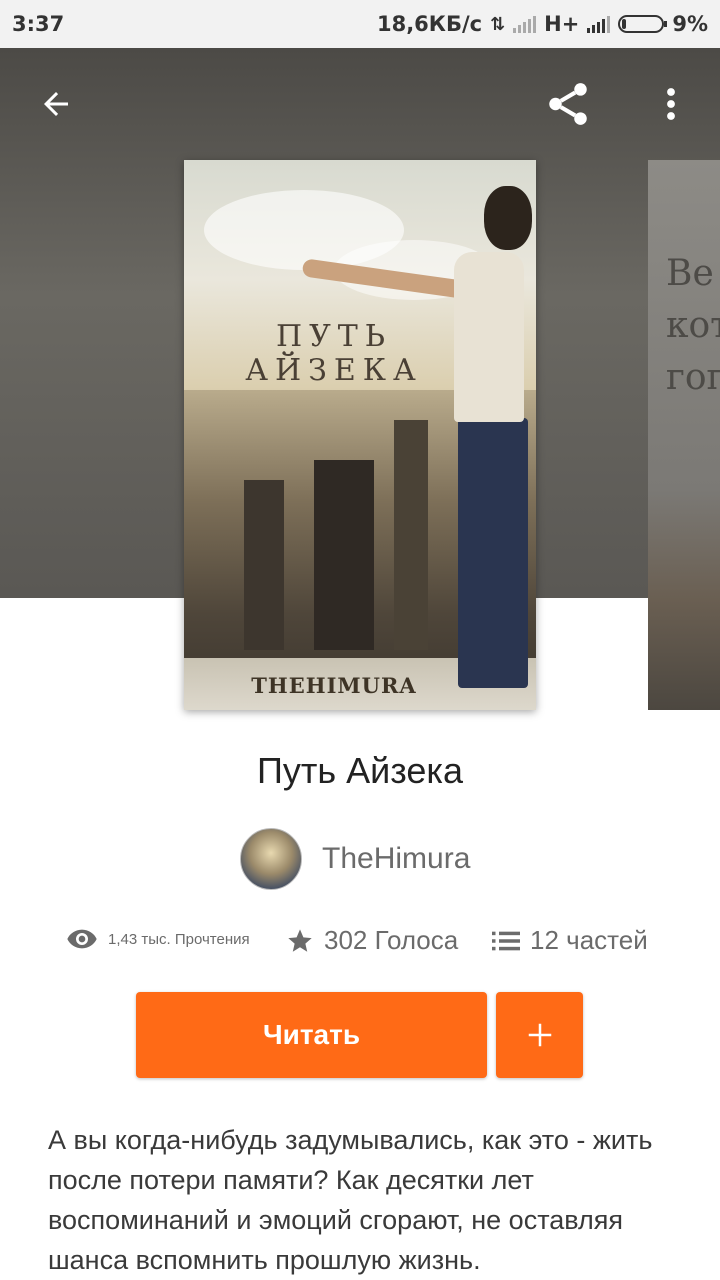  Describe the element at coordinates (334, 685) in the screenshot. I see `cover-author: THEHIMURA` at that location.